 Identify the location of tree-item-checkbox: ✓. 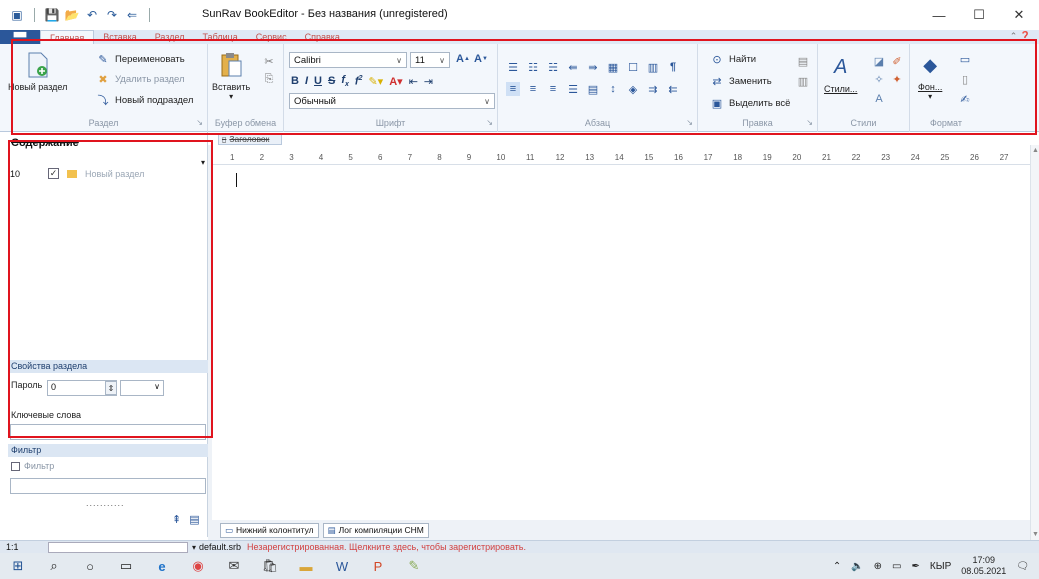
(53, 173).